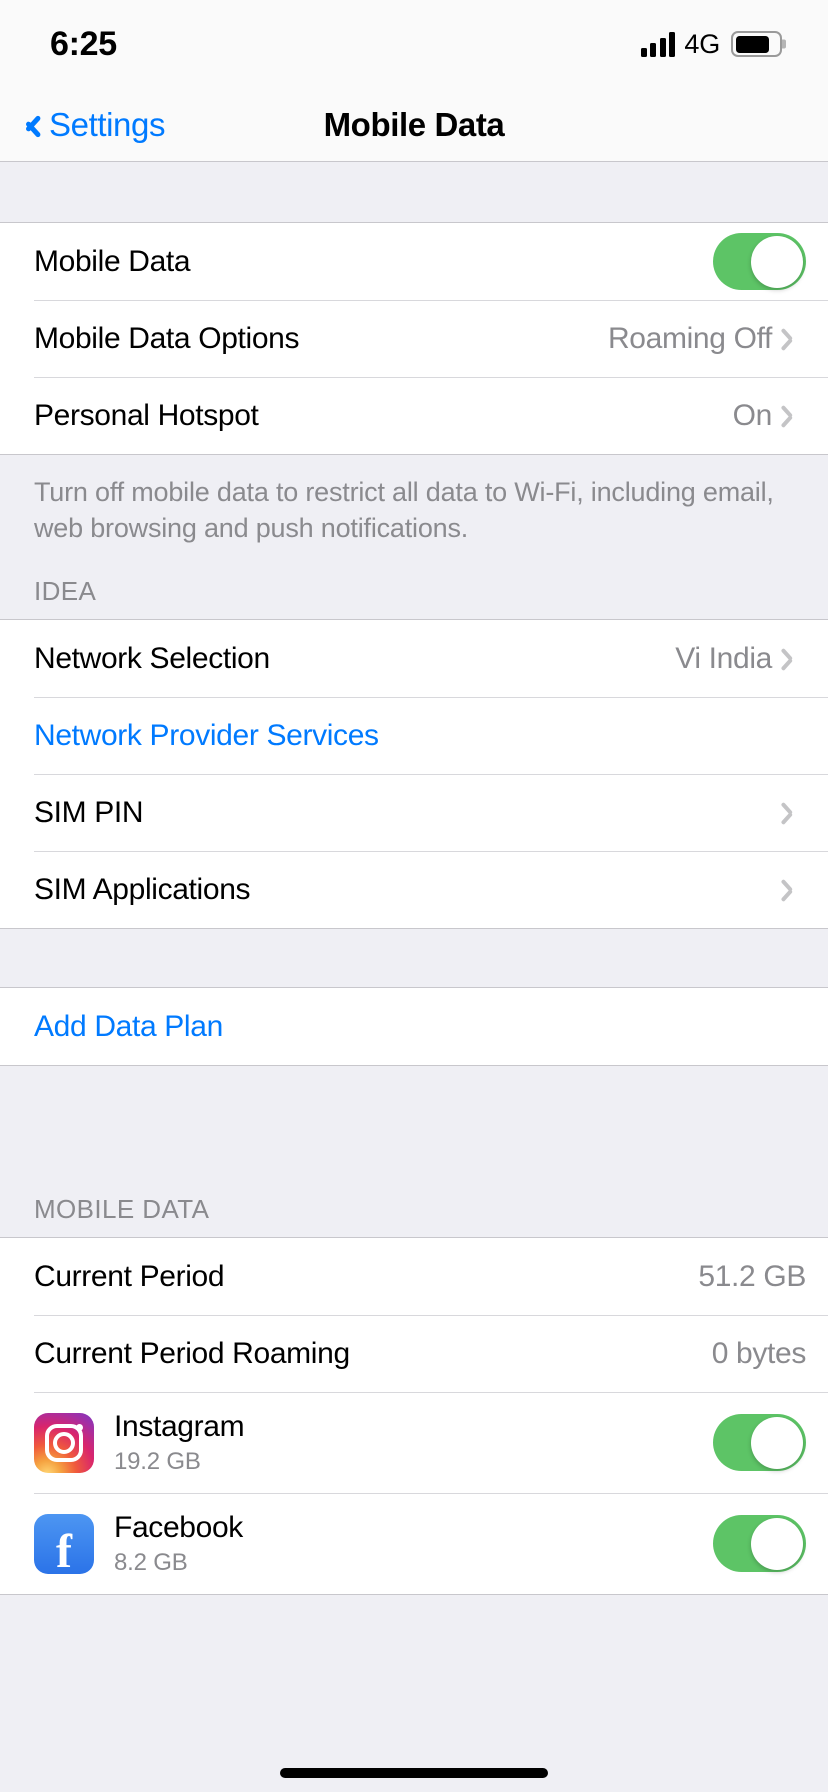 The width and height of the screenshot is (828, 1792). Describe the element at coordinates (146, 415) in the screenshot. I see `row-label: Personal Hotspot` at that location.